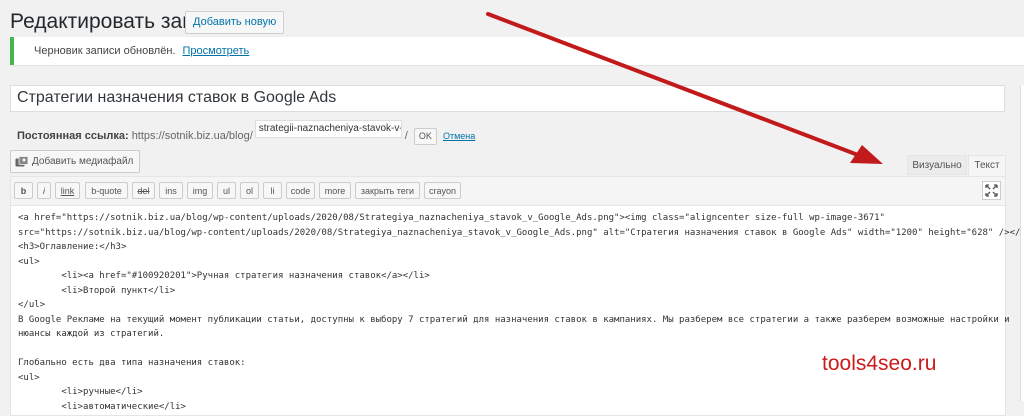 This screenshot has height=416, width=1024. What do you see at coordinates (97, 290) in the screenshot?
I see `code-line: <li>Второй пункт</li>` at bounding box center [97, 290].